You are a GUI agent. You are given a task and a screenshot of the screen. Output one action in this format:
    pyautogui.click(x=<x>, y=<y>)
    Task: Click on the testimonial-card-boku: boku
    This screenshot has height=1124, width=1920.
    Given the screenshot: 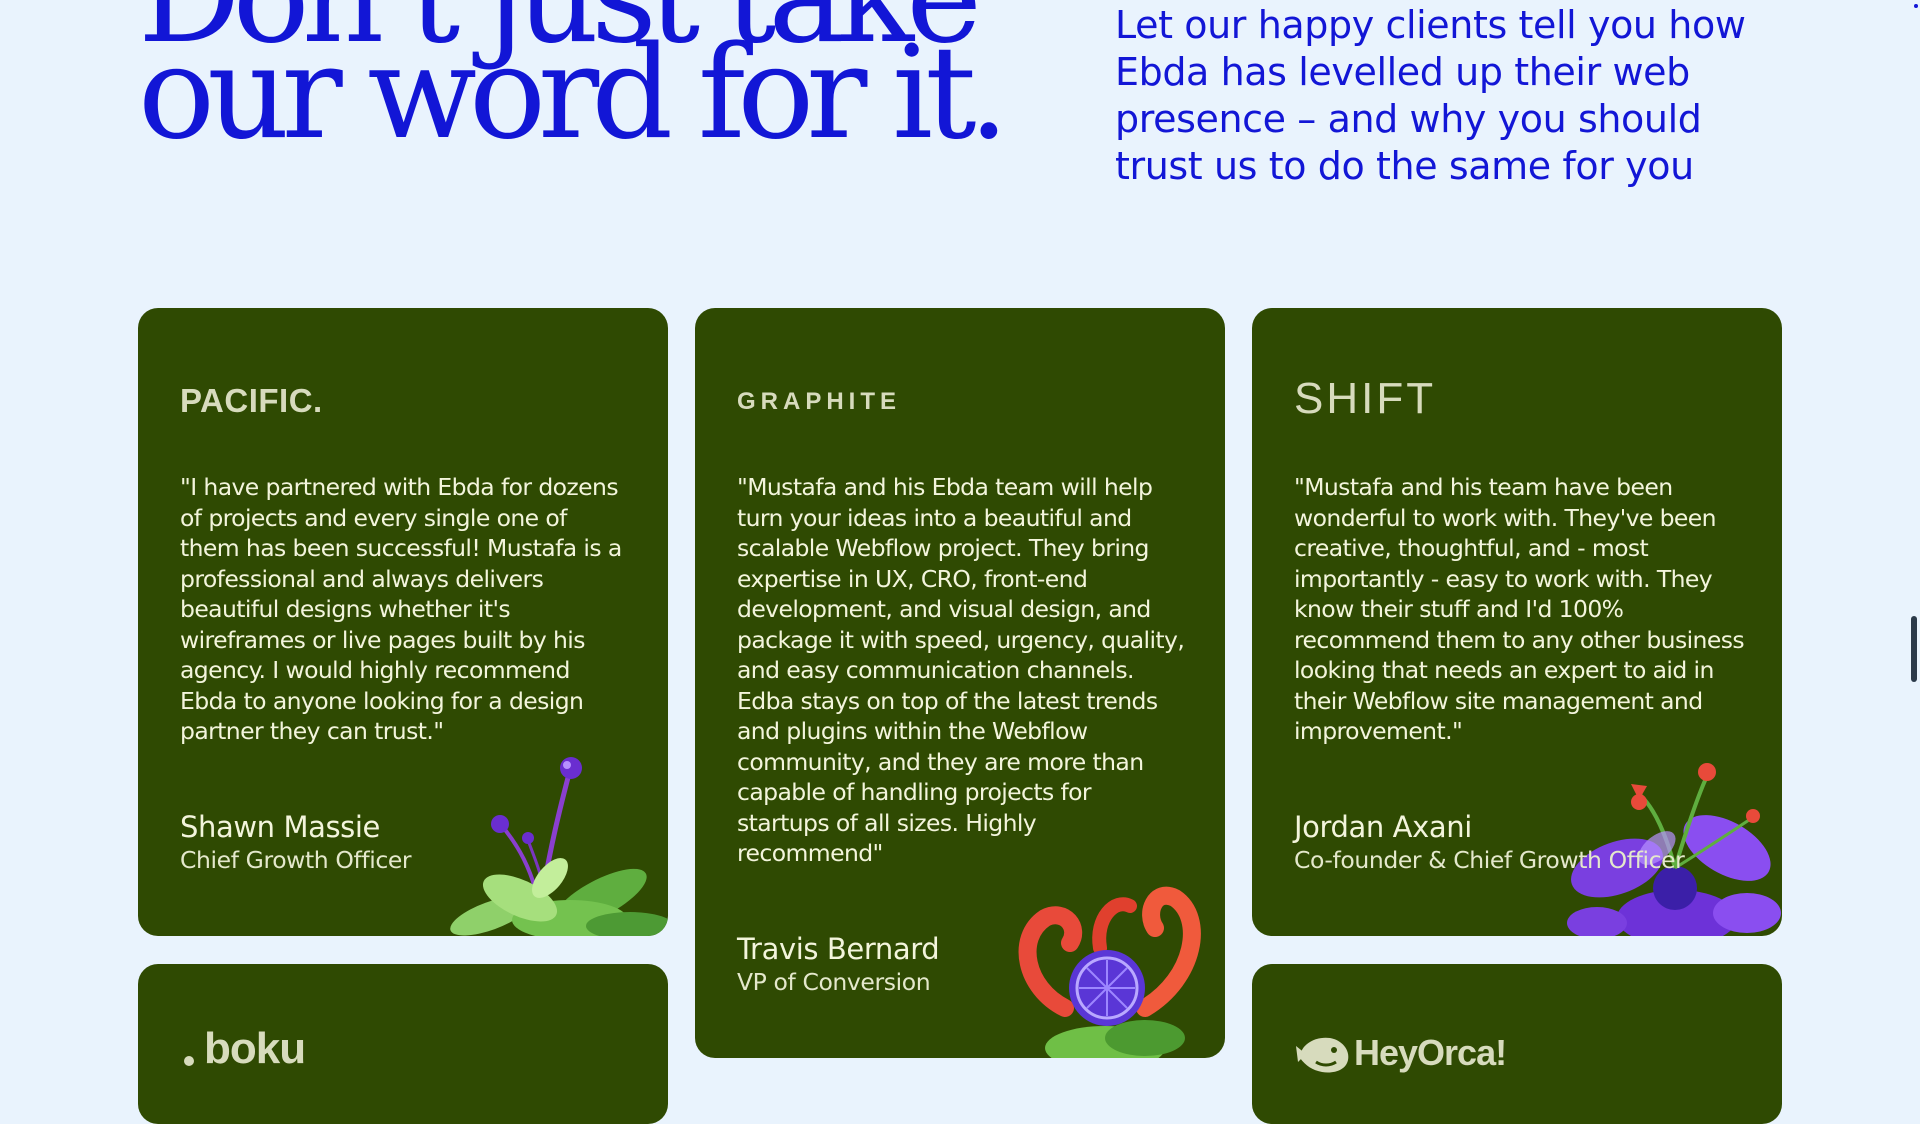 What is the action you would take?
    pyautogui.click(x=403, y=1044)
    